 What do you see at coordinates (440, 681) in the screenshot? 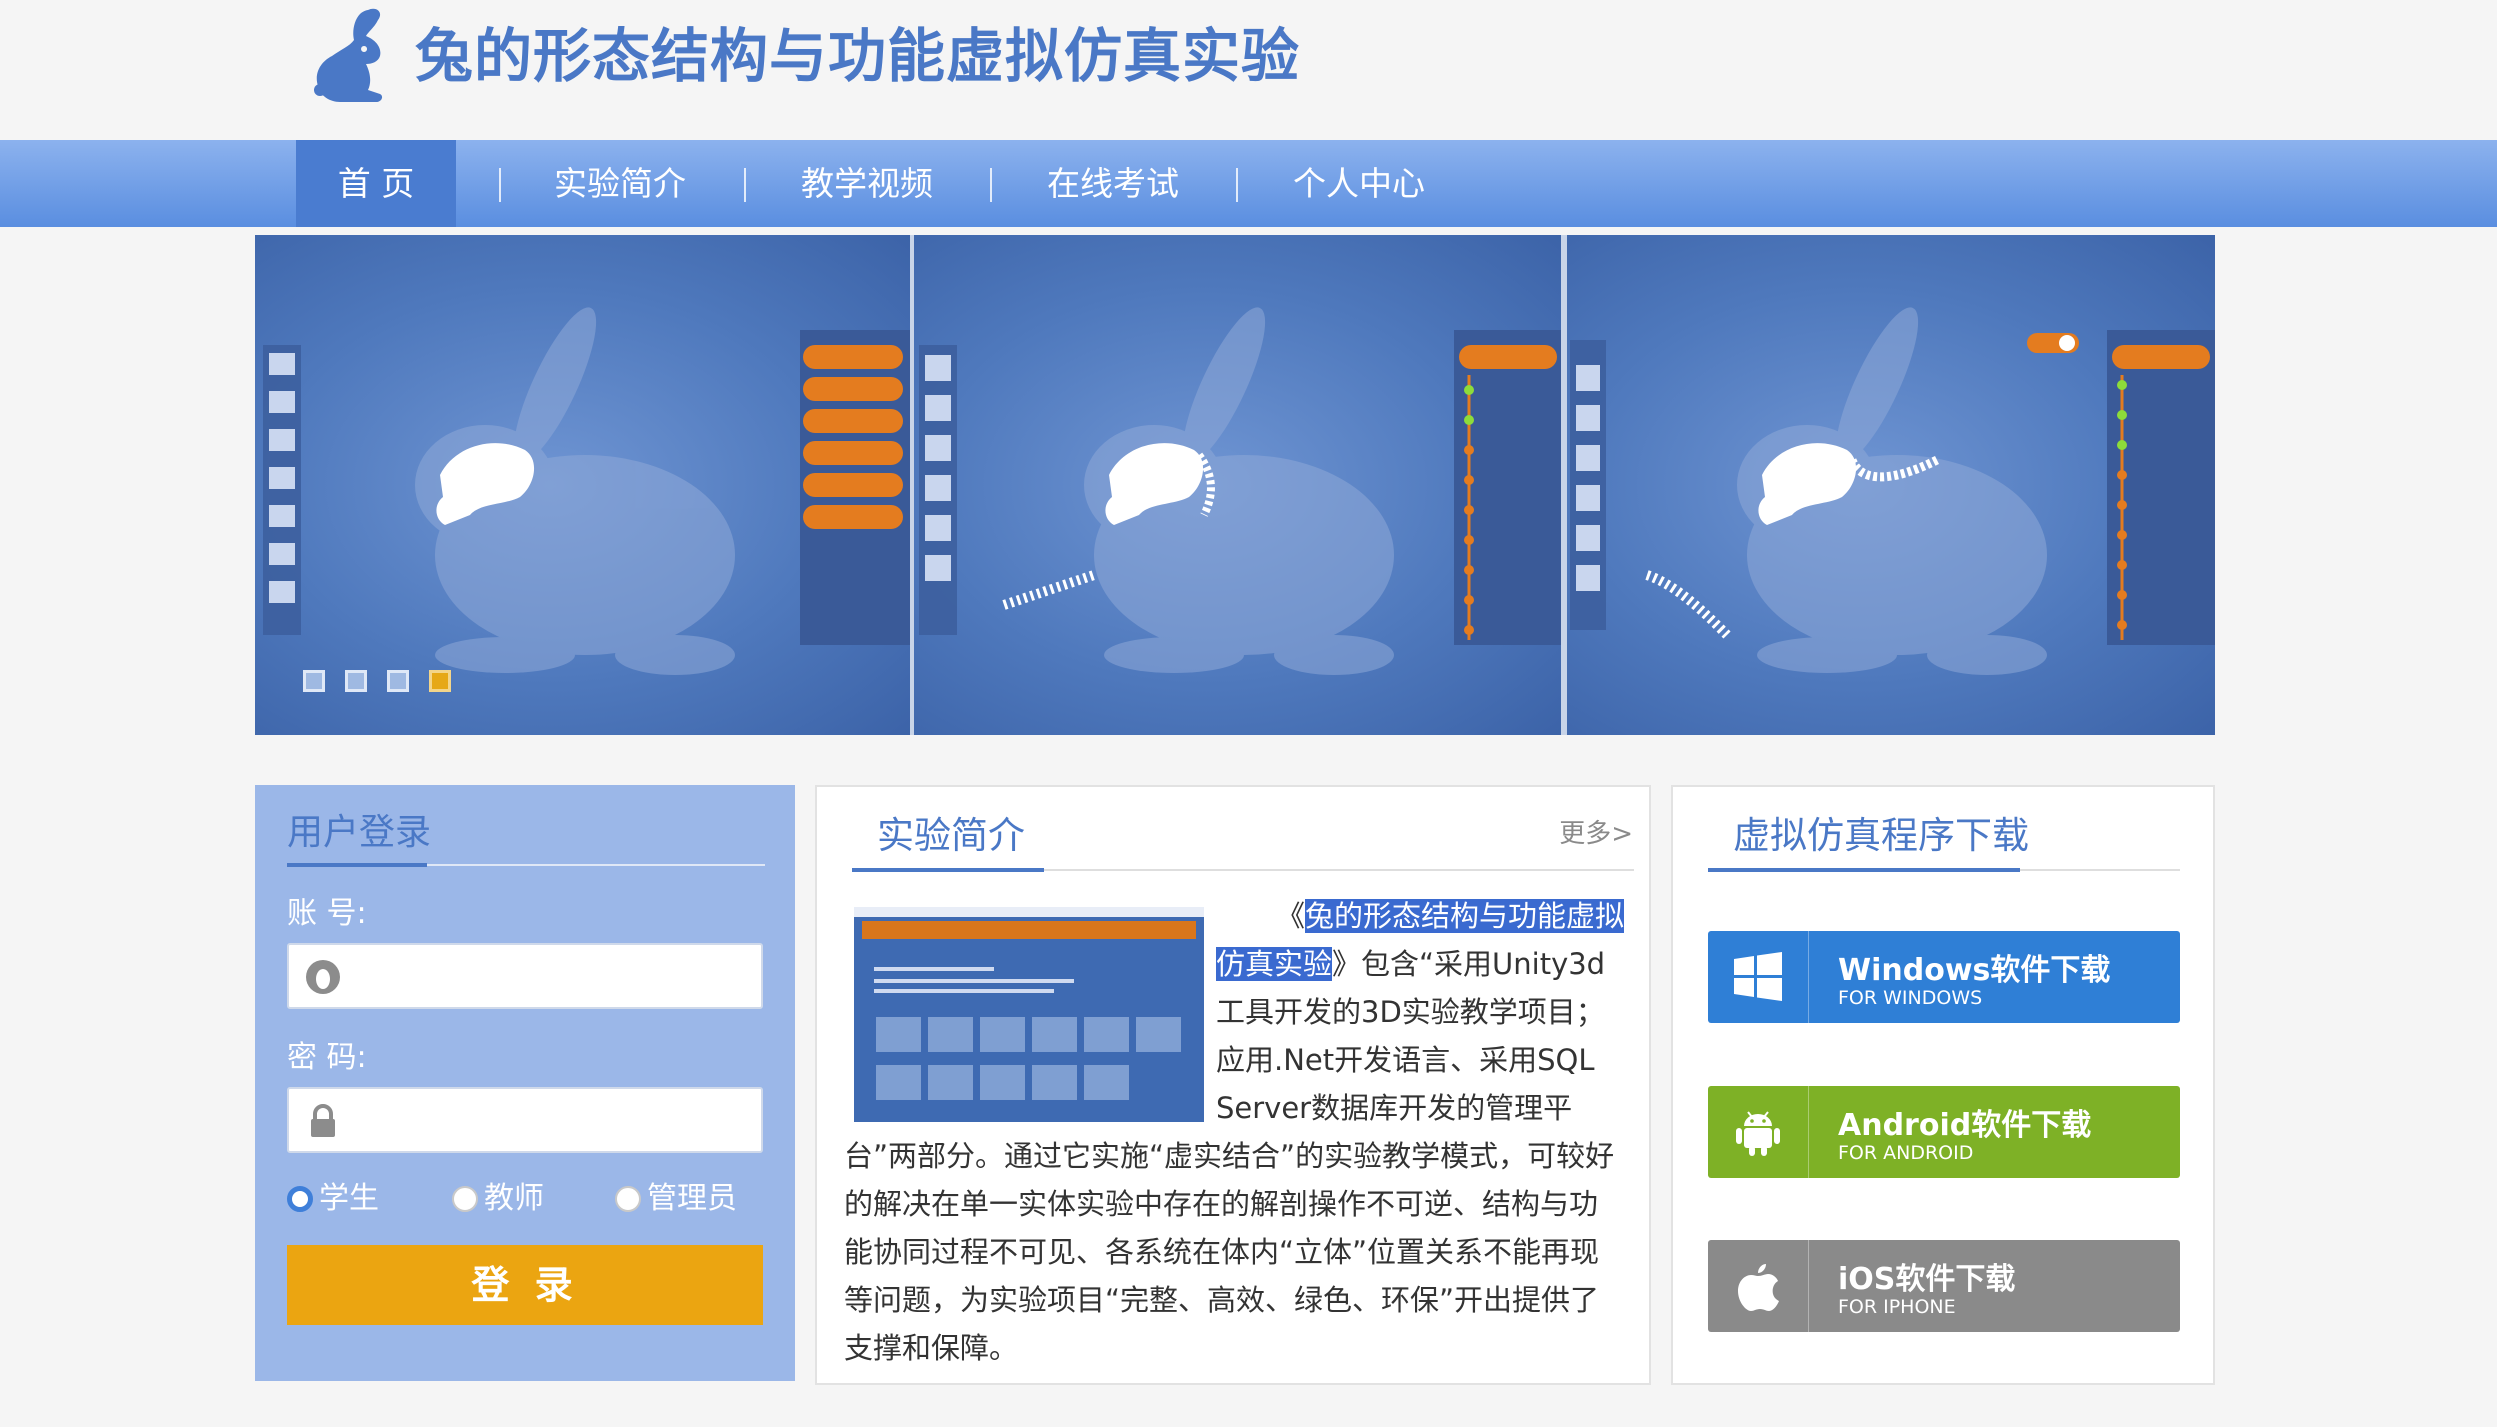
I see `carousel-dot-active` at bounding box center [440, 681].